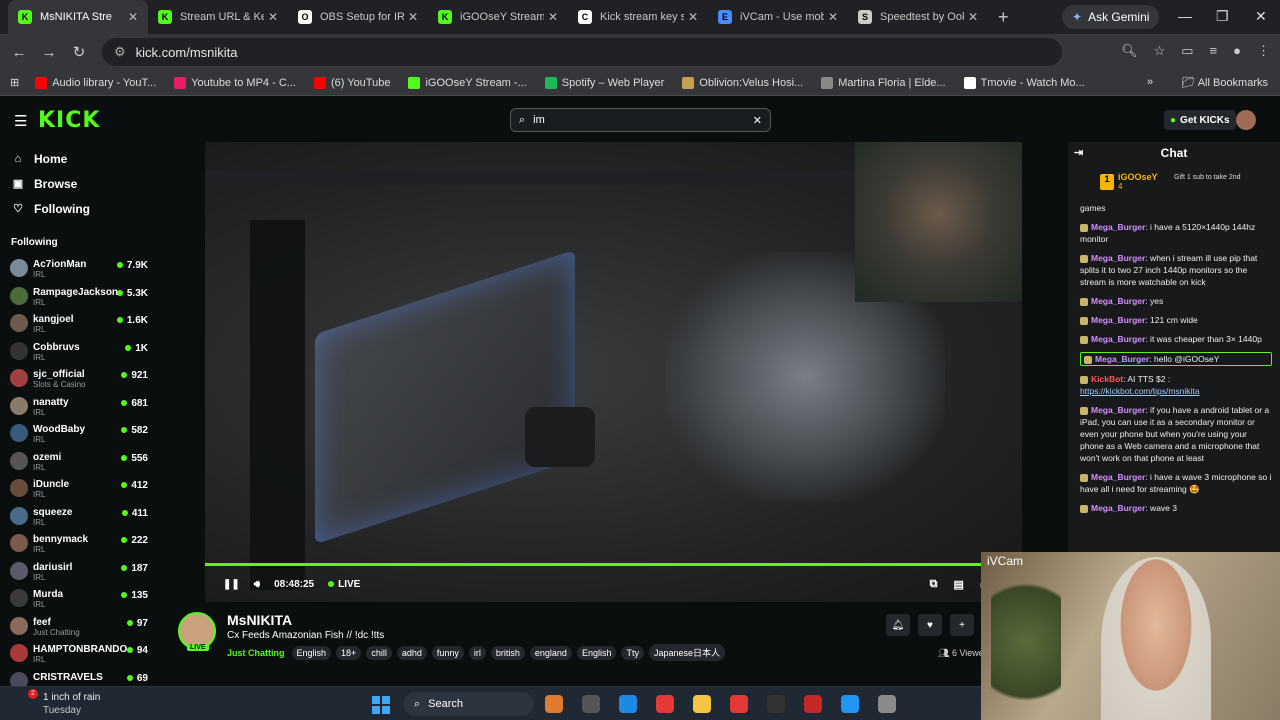 The width and height of the screenshot is (1280, 720). Describe the element at coordinates (498, 17) in the screenshot. I see `browser-tab: KiGOOseY Stream ✕` at that location.